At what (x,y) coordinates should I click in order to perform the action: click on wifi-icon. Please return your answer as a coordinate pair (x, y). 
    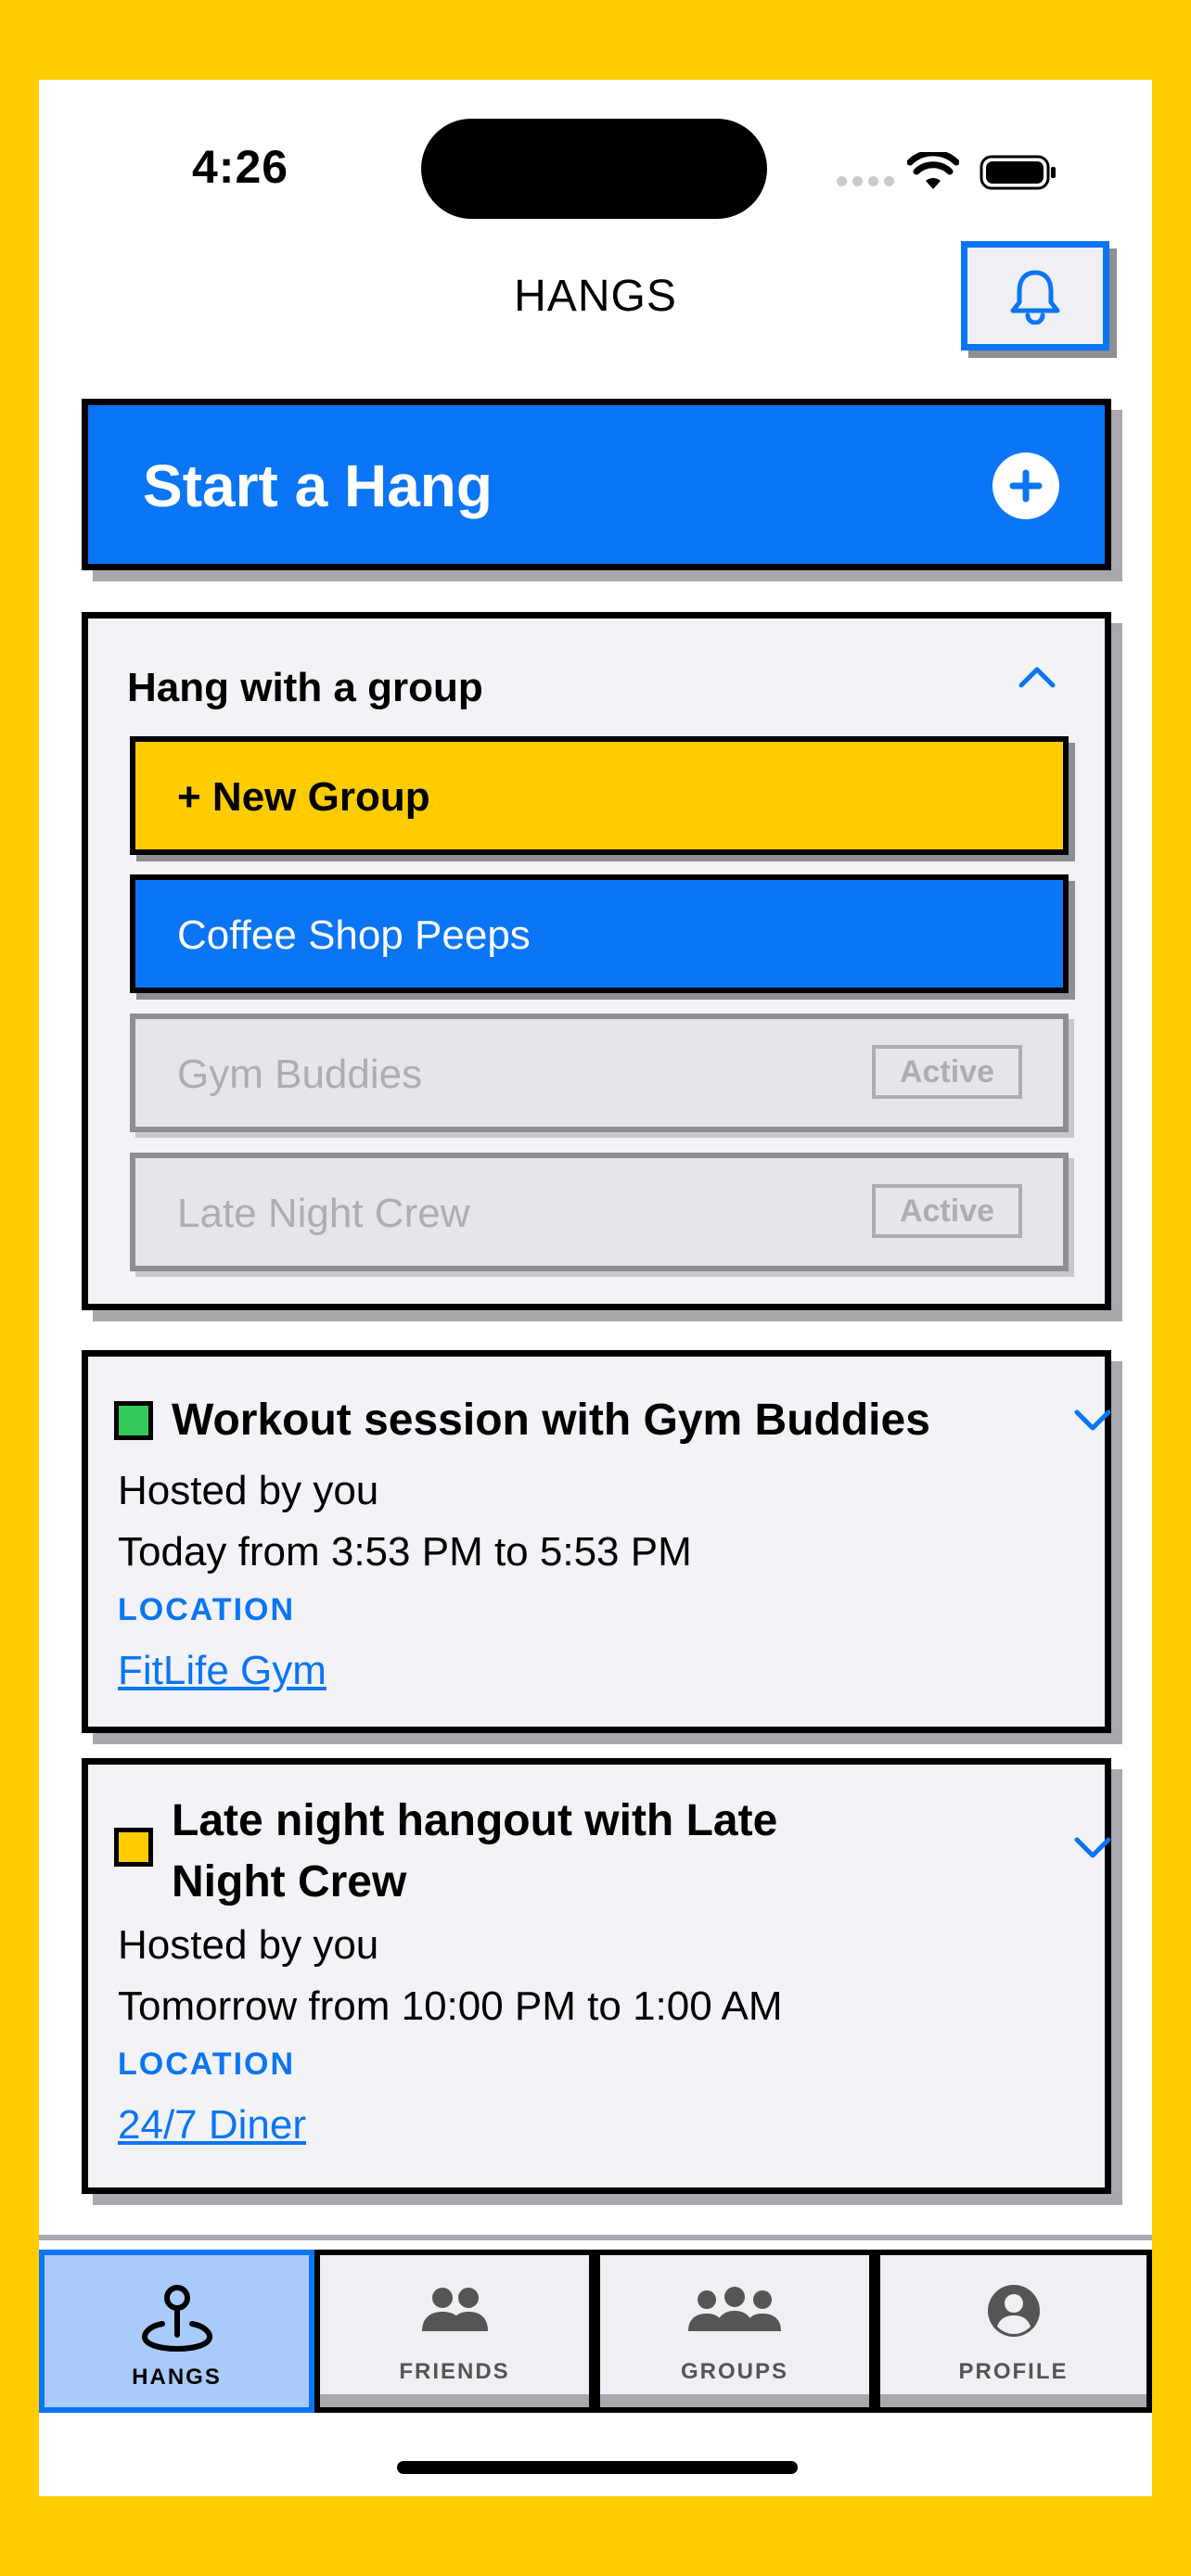
    Looking at the image, I should click on (933, 170).